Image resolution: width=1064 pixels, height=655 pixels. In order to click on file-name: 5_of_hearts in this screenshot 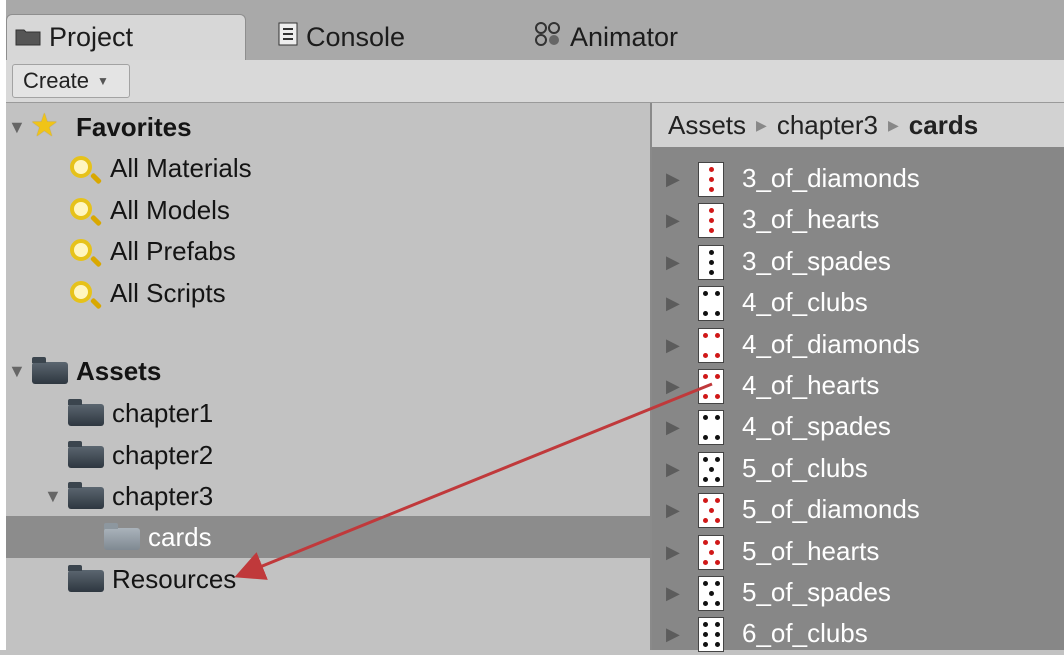, I will do `click(811, 550)`.